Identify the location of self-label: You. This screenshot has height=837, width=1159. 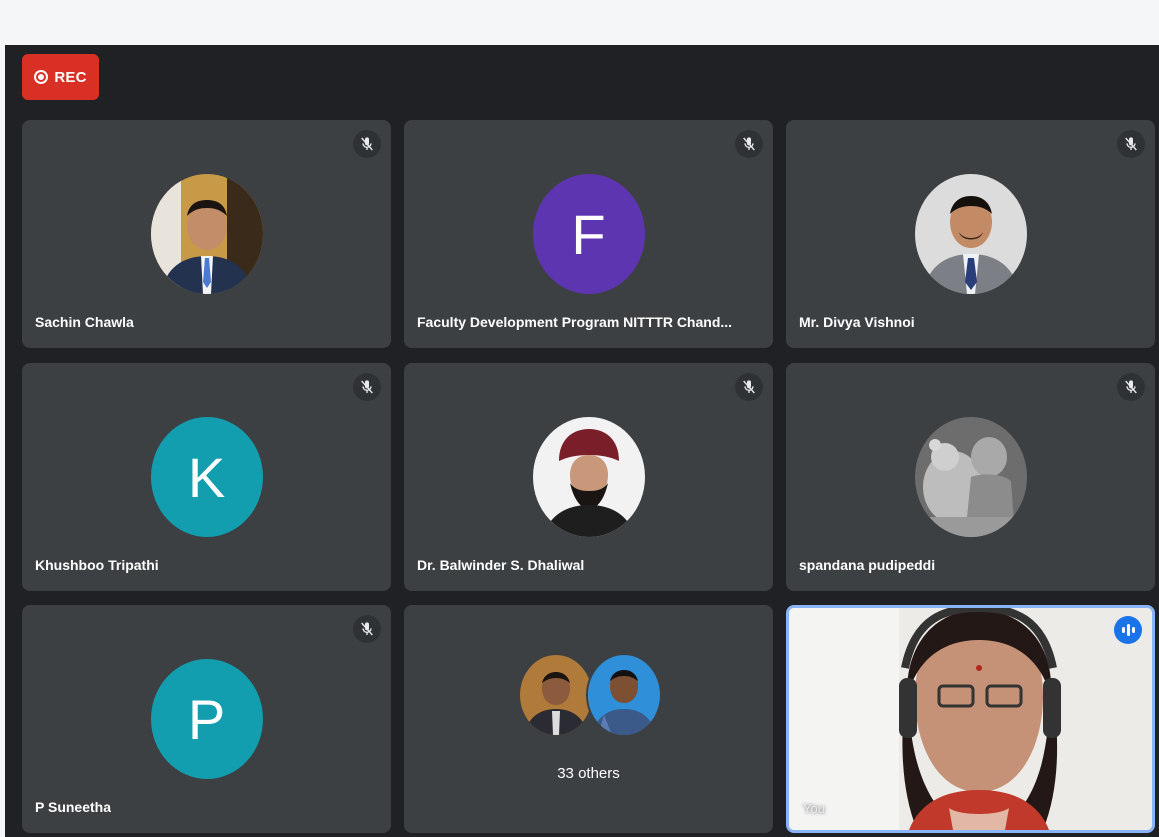
(814, 808).